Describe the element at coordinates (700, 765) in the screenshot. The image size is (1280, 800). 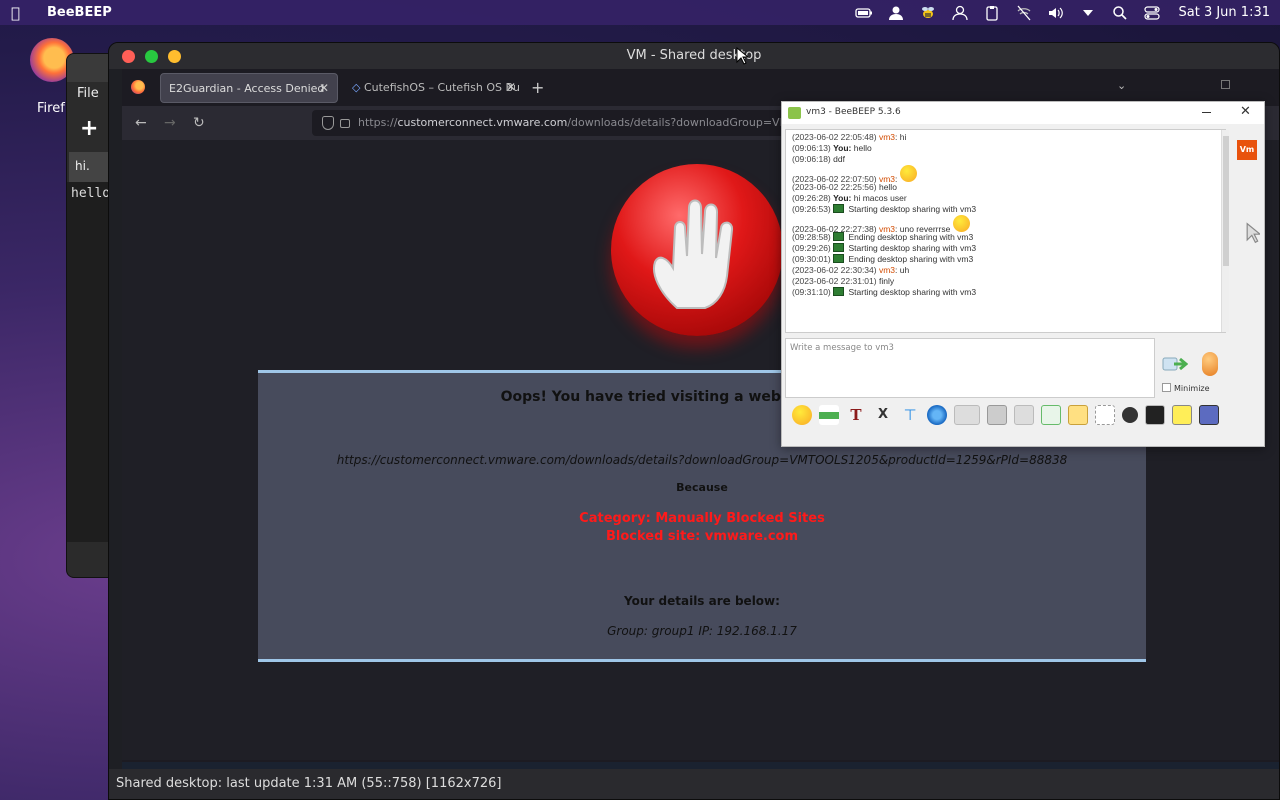
I see `vm-taskbar` at that location.